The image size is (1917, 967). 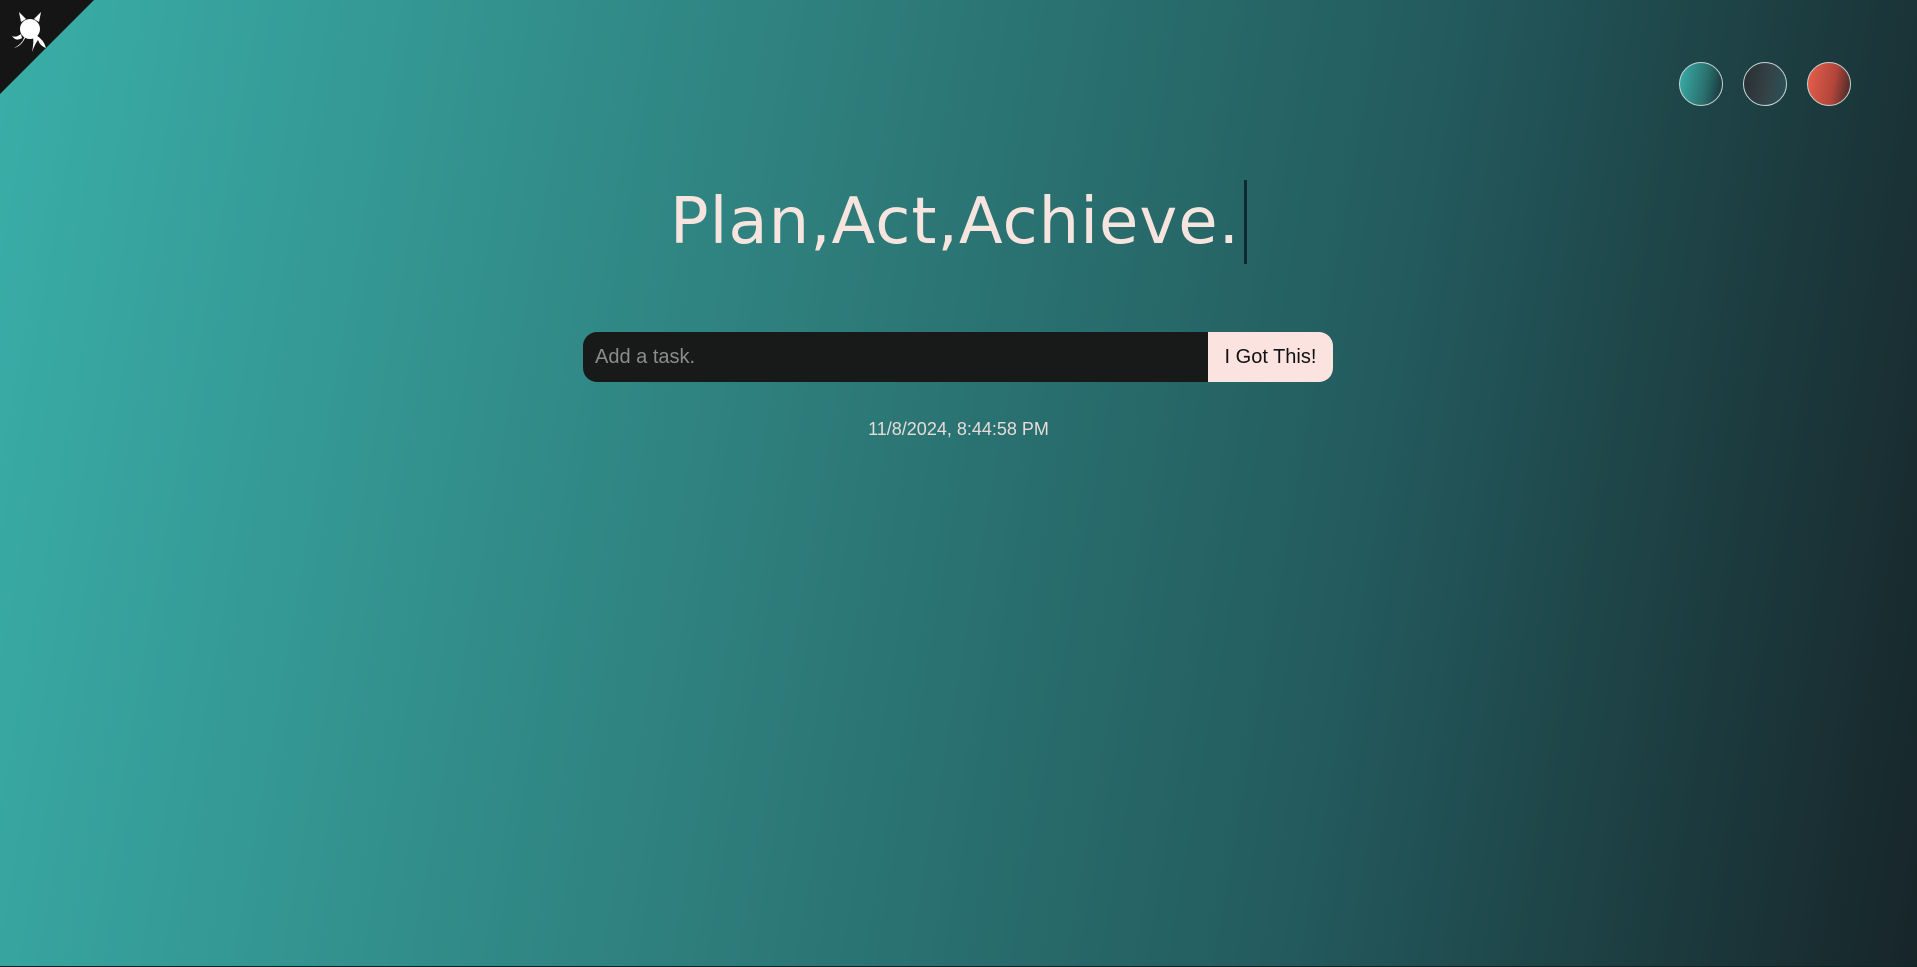 What do you see at coordinates (958, 429) in the screenshot?
I see `datetime-display: 11/8/2024, 8:44:58 PM` at bounding box center [958, 429].